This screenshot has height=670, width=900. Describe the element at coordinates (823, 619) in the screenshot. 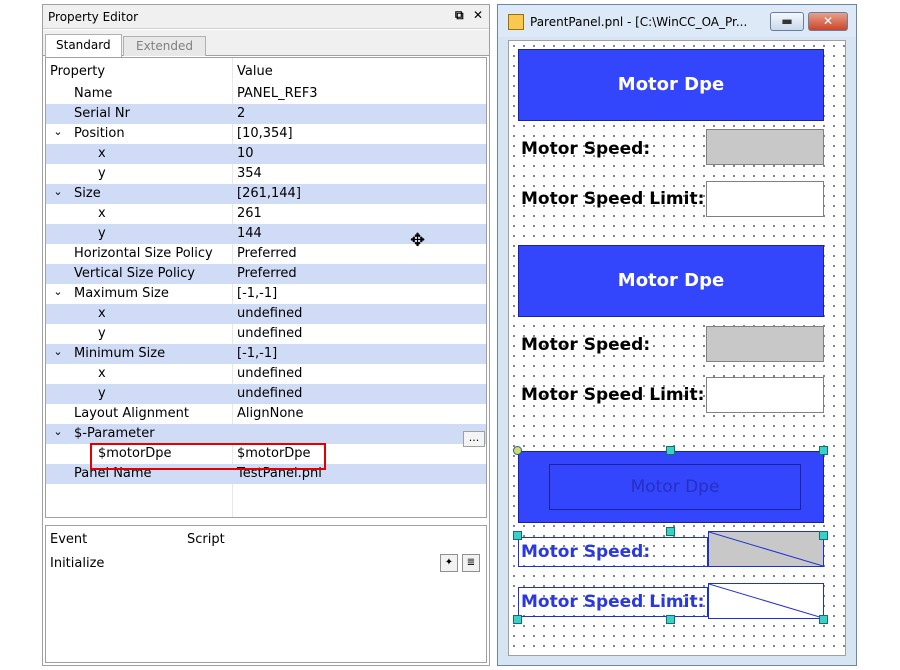

I see `resize-handle-bottom-right` at that location.